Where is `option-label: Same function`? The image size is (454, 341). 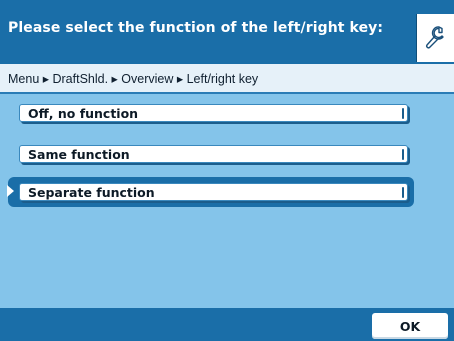 option-label: Same function is located at coordinates (79, 154).